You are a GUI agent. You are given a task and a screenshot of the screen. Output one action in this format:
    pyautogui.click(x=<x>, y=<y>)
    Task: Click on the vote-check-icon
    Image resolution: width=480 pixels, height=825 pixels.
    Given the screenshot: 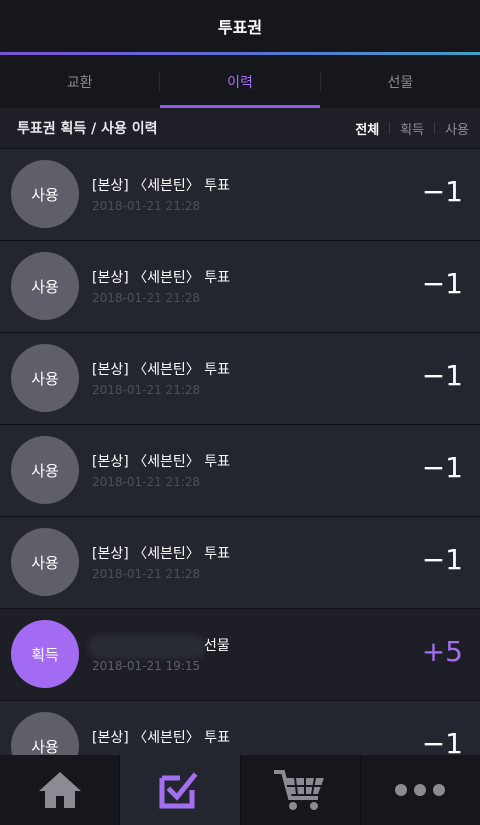 What is the action you would take?
    pyautogui.click(x=178, y=790)
    